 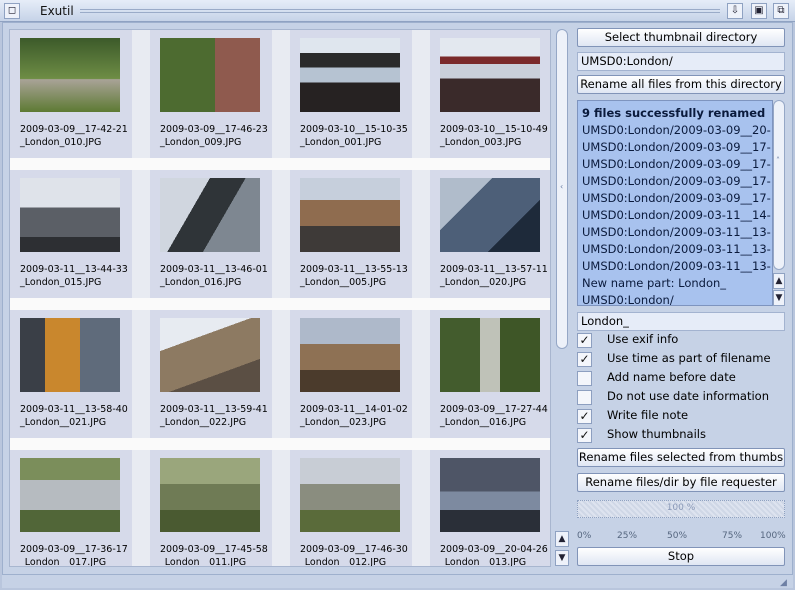 I want to click on rename-by-requester-button: Rename files/dir by file requester, so click(x=681, y=482).